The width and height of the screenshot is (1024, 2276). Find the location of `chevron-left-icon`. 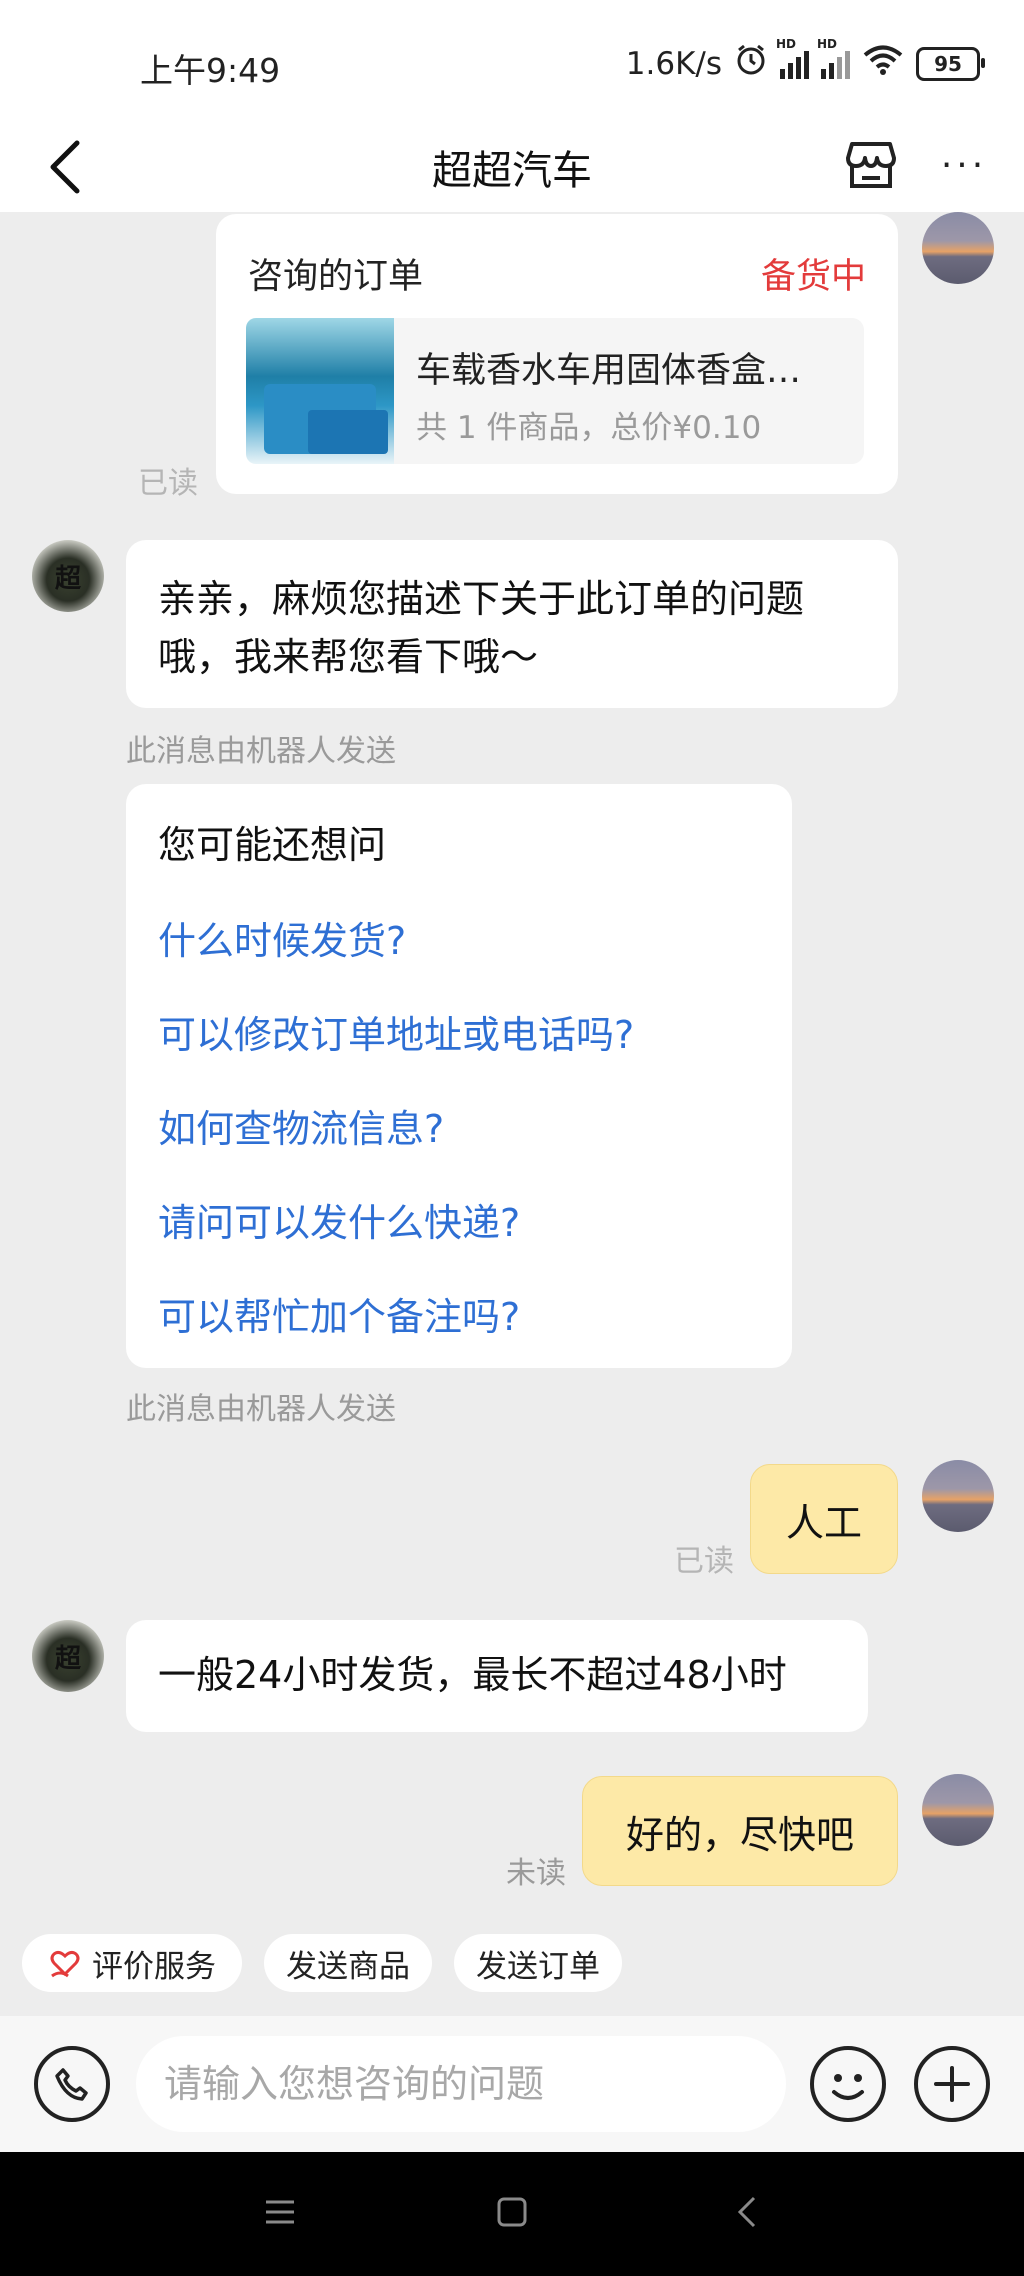

chevron-left-icon is located at coordinates (746, 2212).